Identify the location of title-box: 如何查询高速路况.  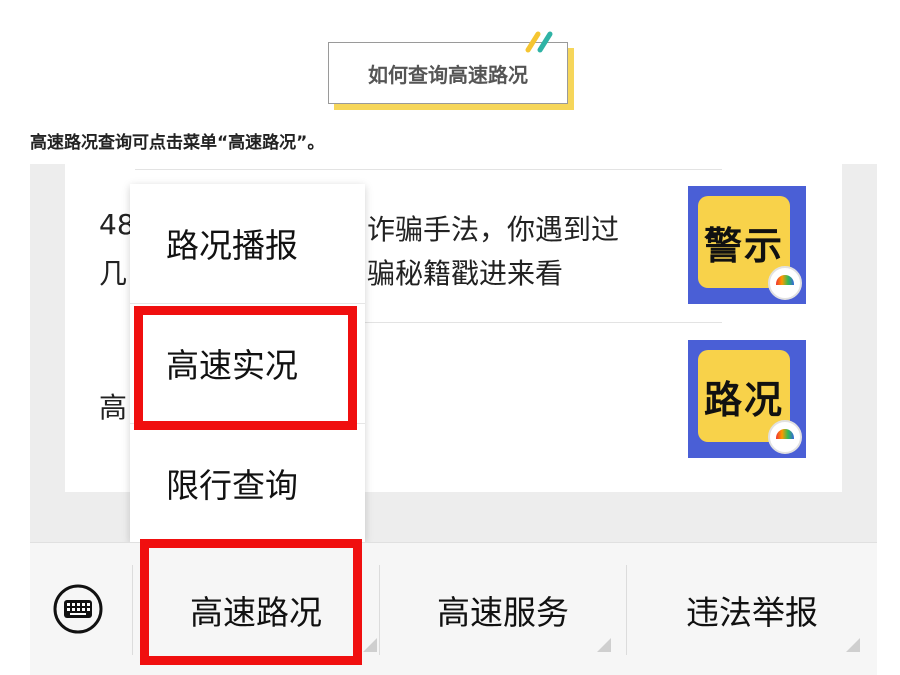
(451, 70).